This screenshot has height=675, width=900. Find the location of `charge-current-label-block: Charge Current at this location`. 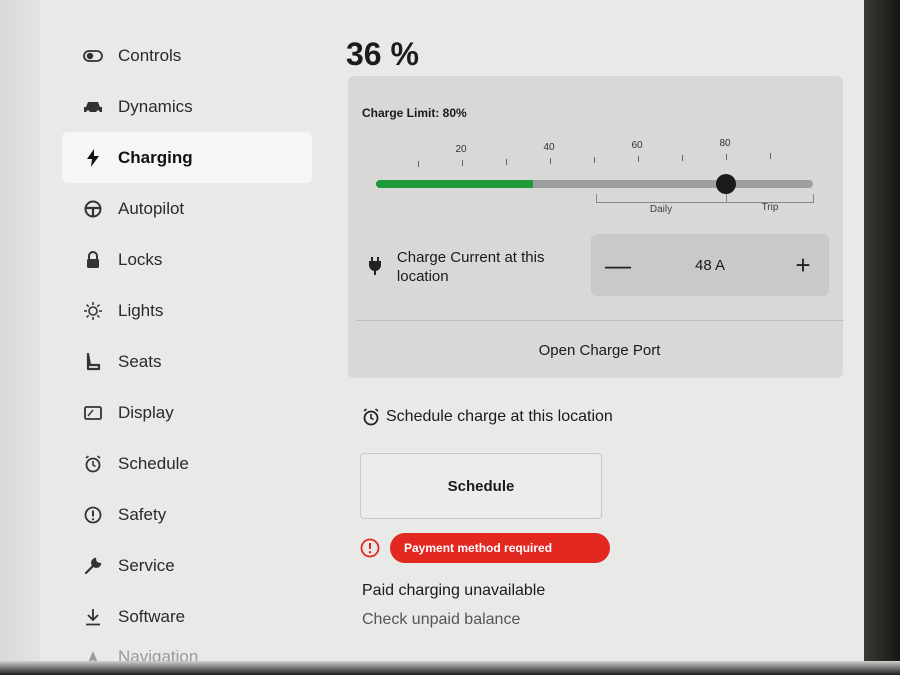

charge-current-label-block: Charge Current at this location is located at coordinates (478, 267).